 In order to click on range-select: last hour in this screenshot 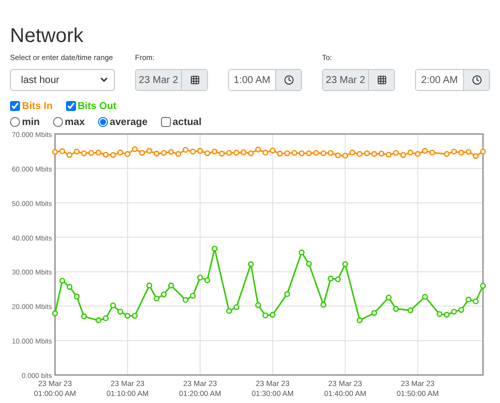, I will do `click(62, 80)`.